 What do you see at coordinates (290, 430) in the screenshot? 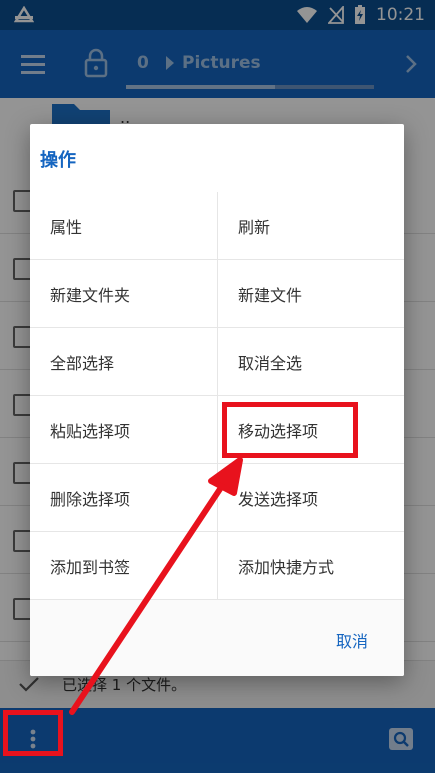
I see `highlight-move-selection` at bounding box center [290, 430].